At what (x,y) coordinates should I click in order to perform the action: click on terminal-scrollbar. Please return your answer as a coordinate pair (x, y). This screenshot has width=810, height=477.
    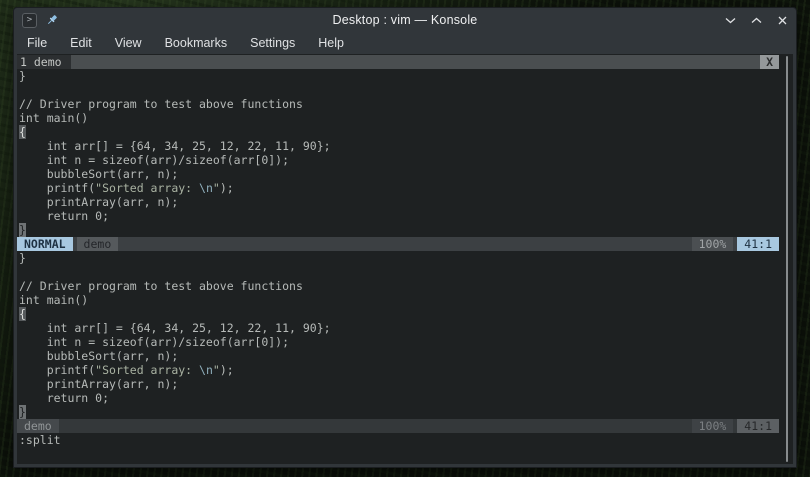
    Looking at the image, I should click on (787, 259).